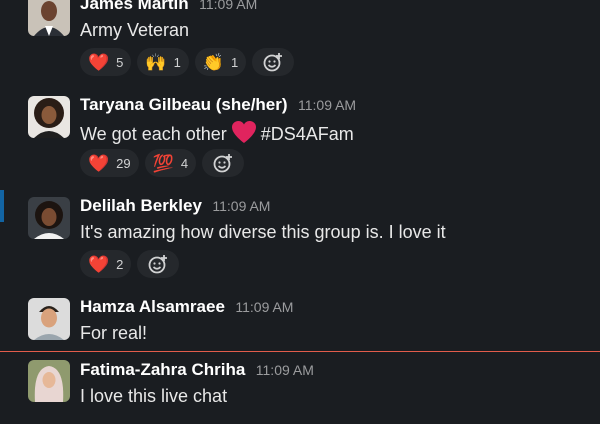 This screenshot has height=424, width=600. Describe the element at coordinates (152, 306) in the screenshot. I see `sender-name: Hamza Alsamraee` at that location.